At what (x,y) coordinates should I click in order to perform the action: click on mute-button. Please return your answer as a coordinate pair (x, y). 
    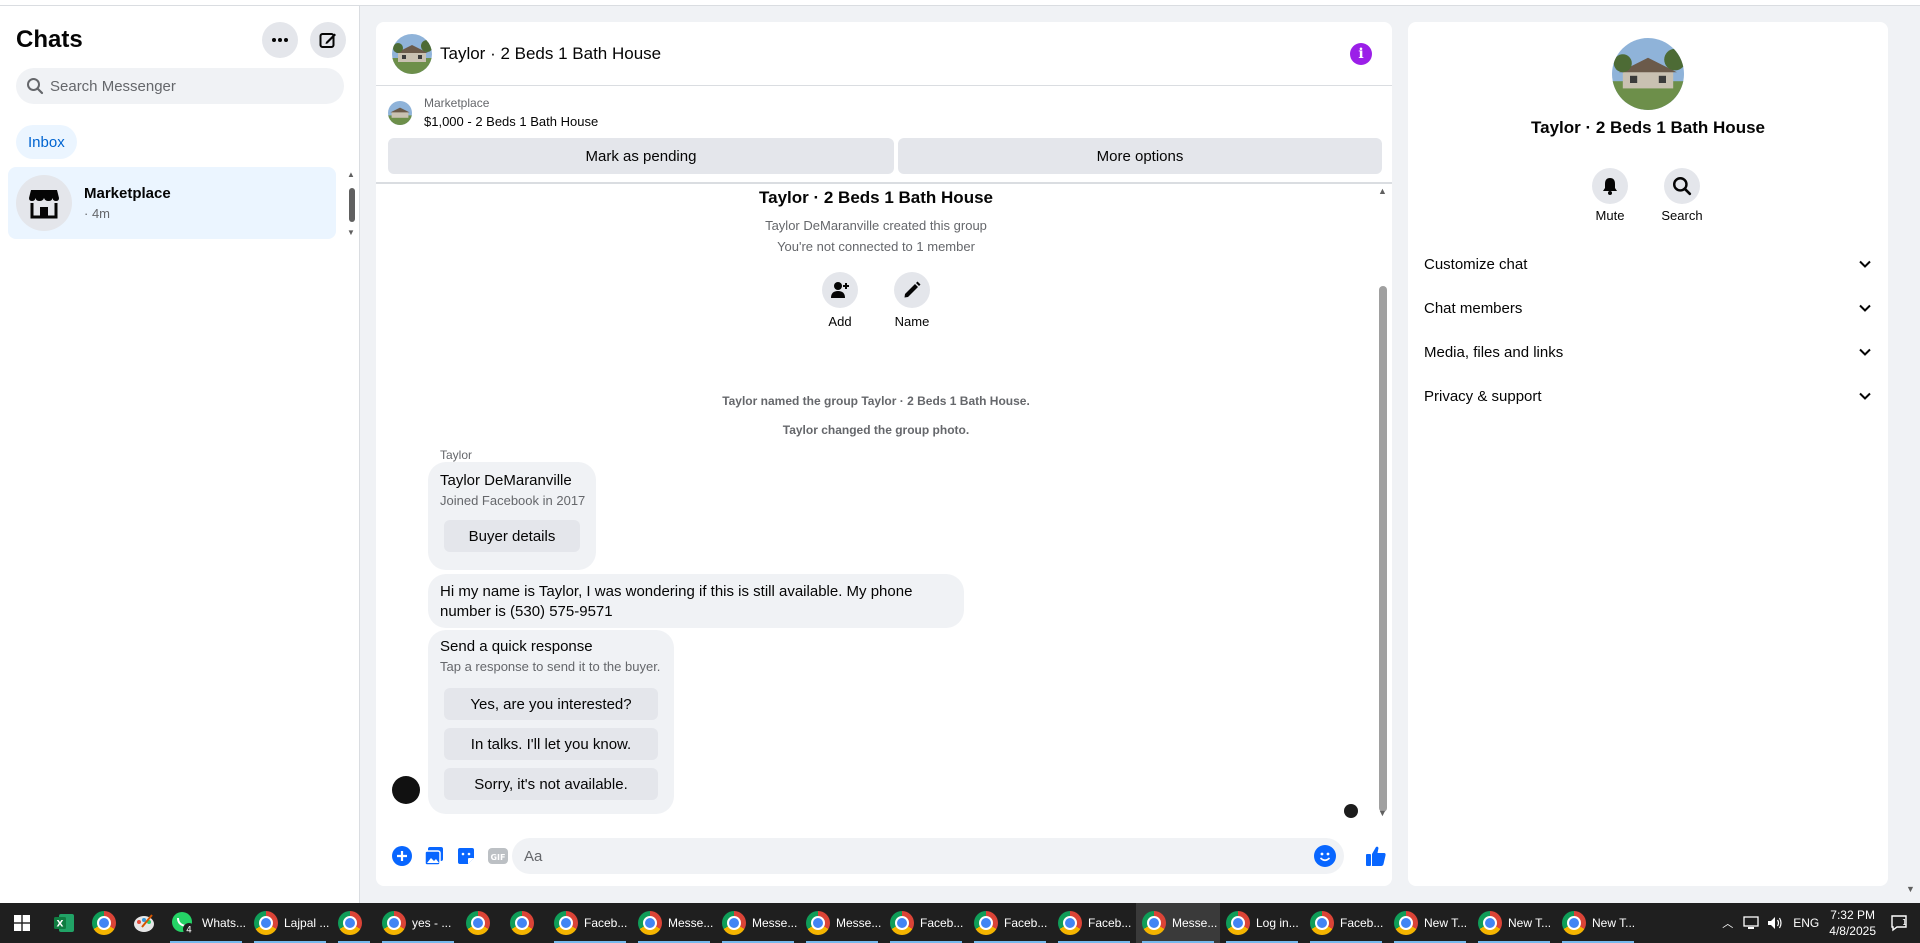
    Looking at the image, I should click on (1610, 186).